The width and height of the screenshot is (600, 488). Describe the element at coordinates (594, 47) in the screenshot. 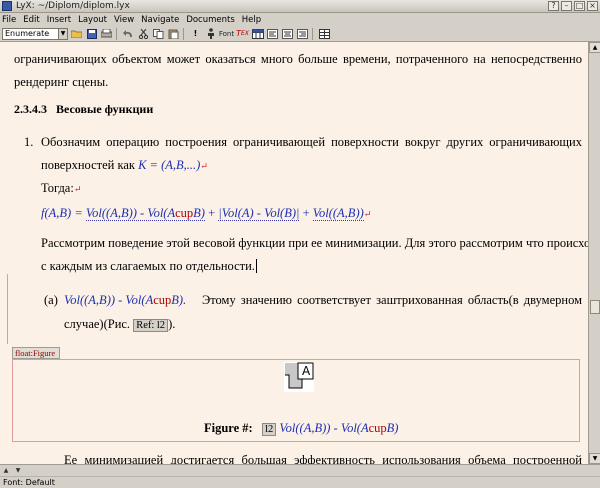

I see `scroll-up-icon: ▲` at that location.